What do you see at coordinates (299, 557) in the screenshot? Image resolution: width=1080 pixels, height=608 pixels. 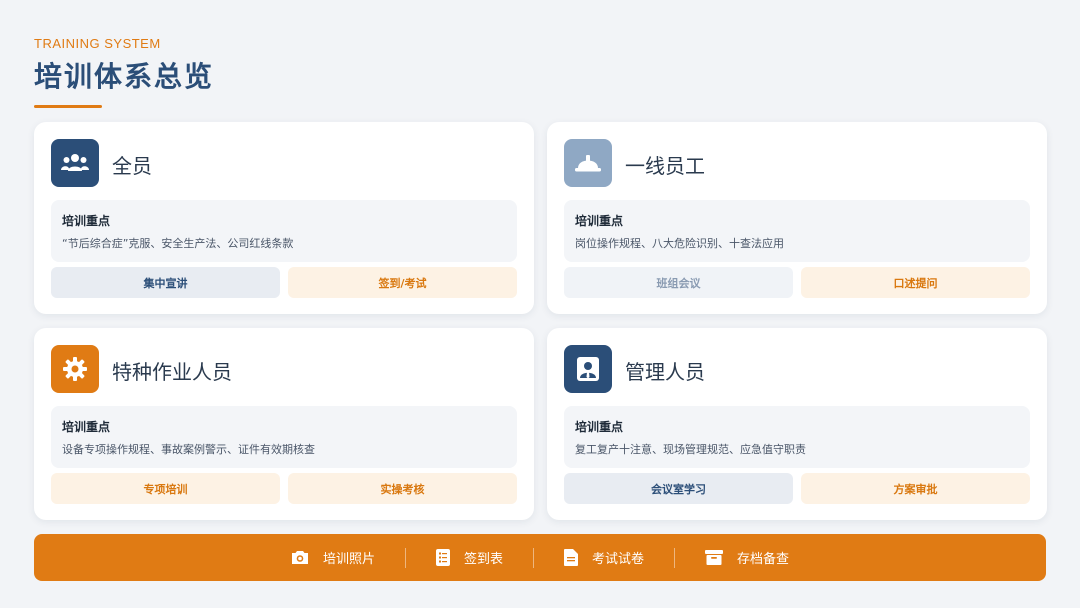 I see `camera-icon` at bounding box center [299, 557].